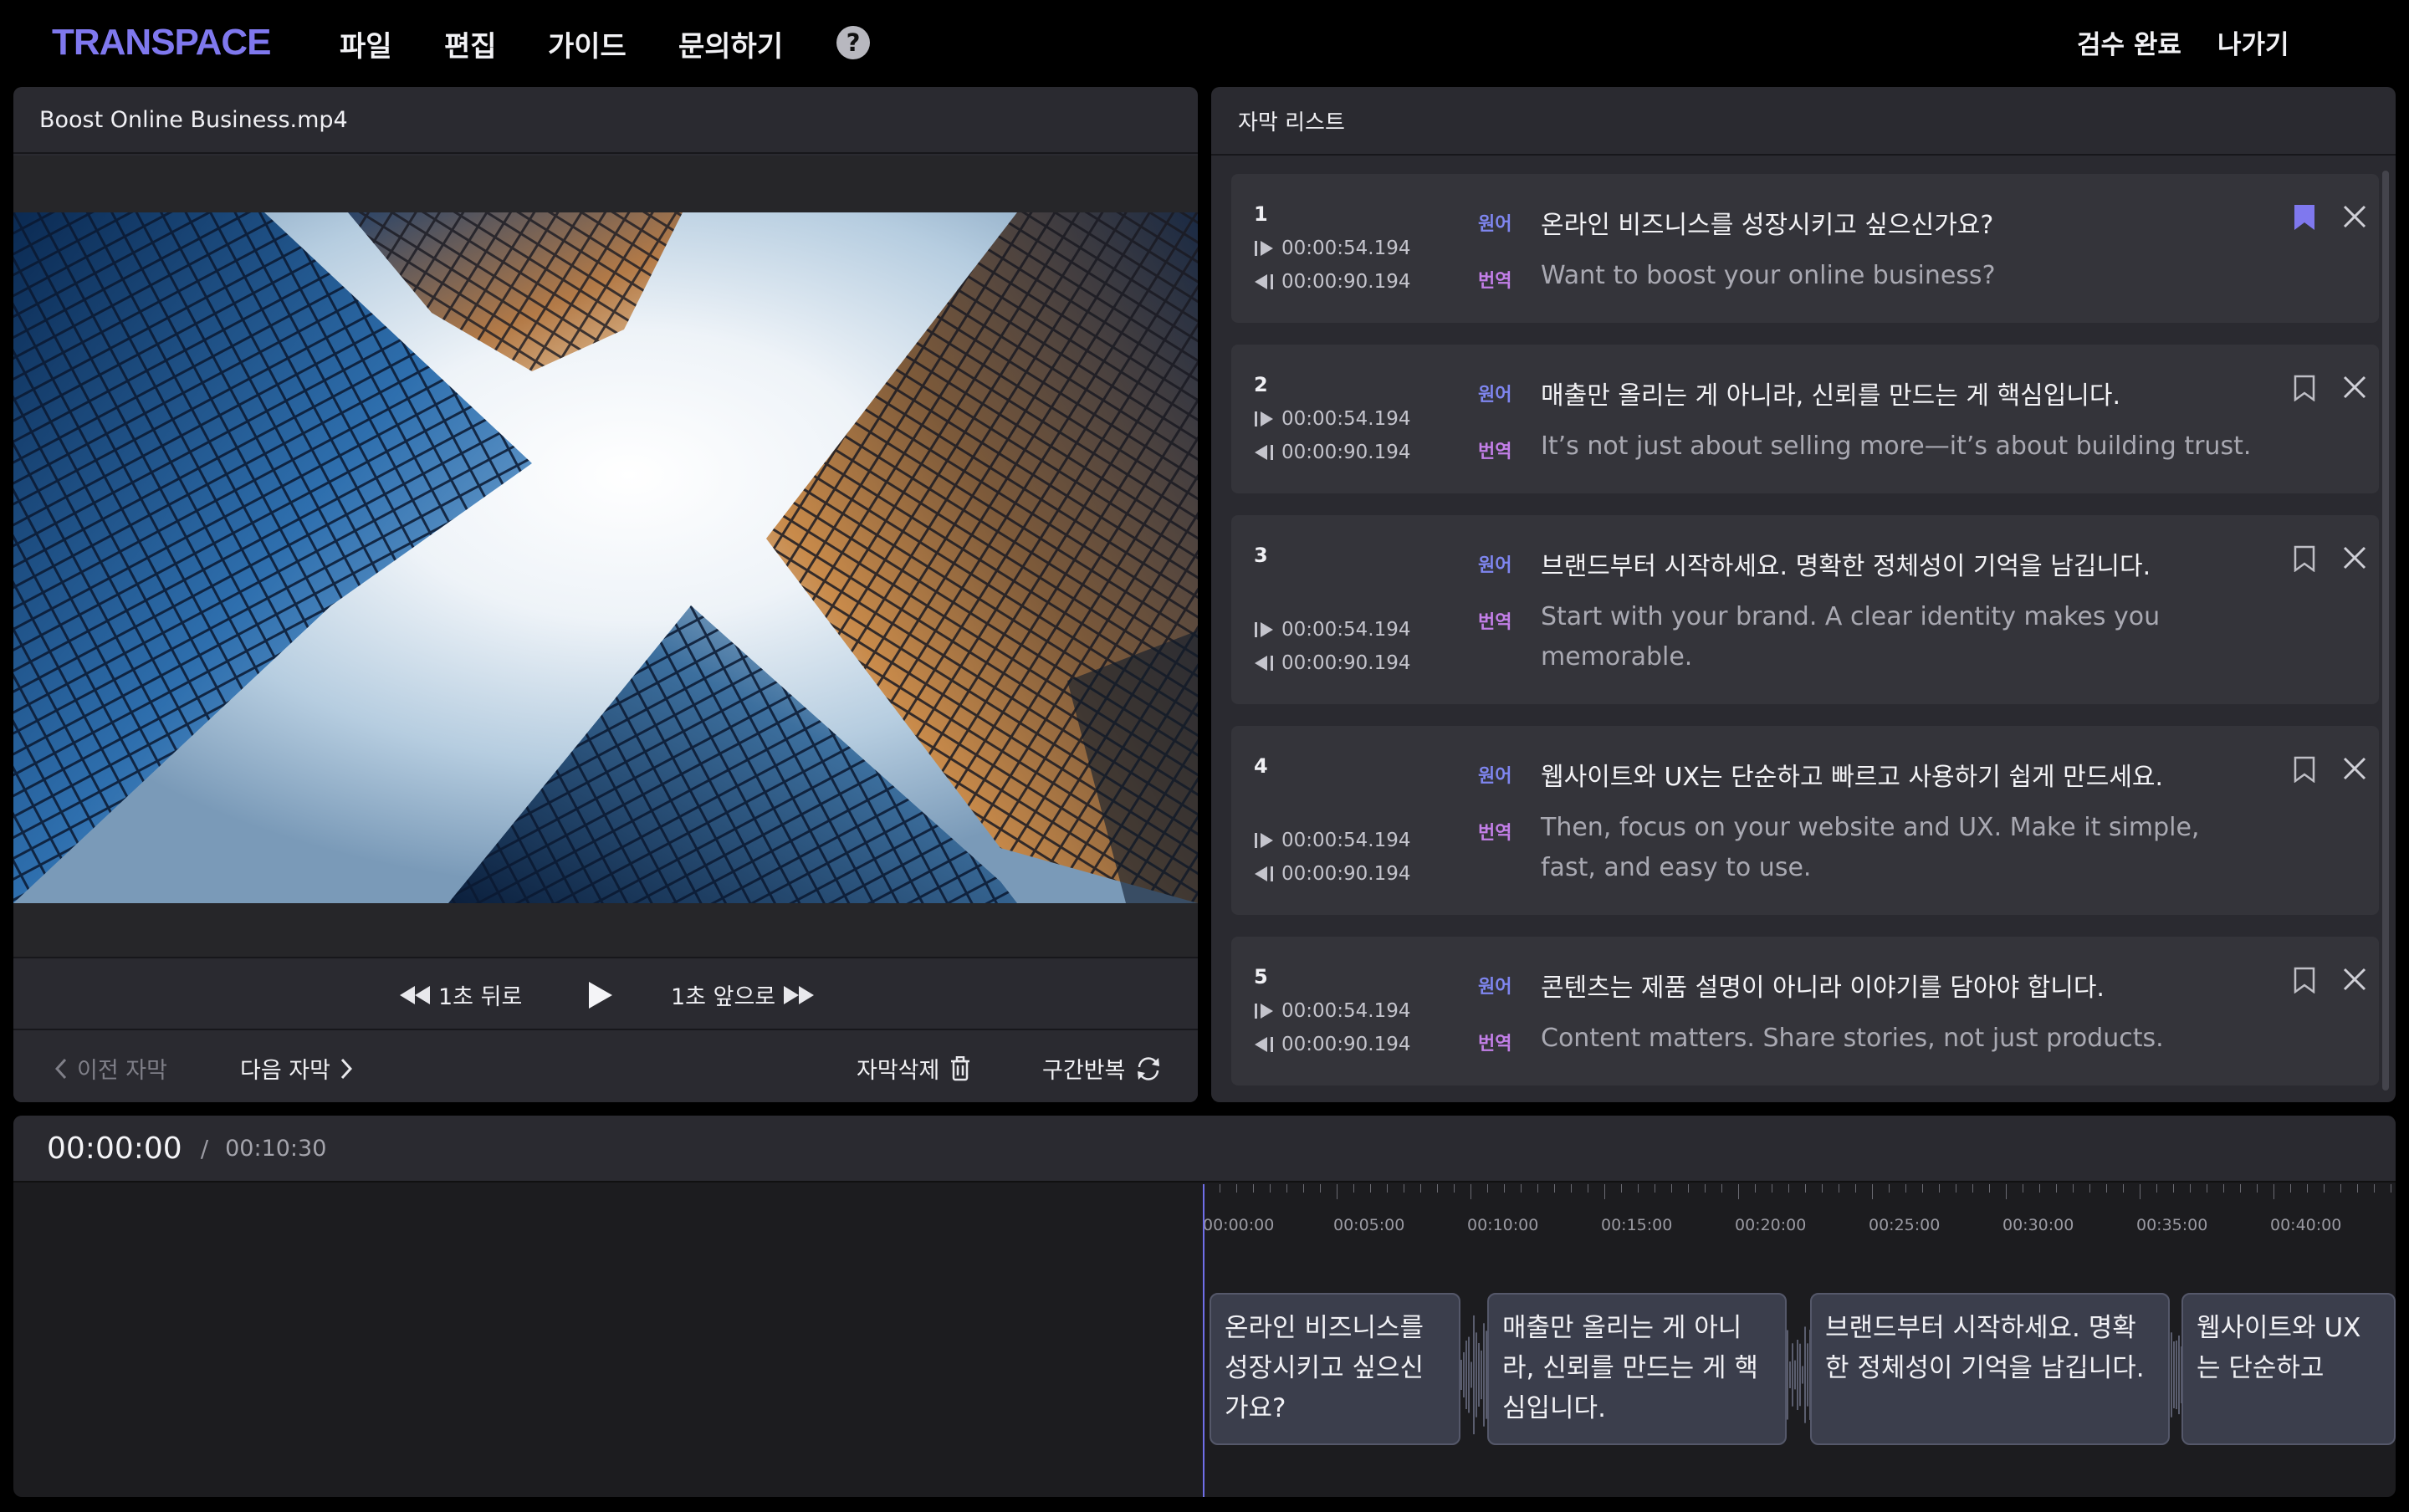  Describe the element at coordinates (730, 43) in the screenshot. I see `menu-contact: 문의하기` at that location.